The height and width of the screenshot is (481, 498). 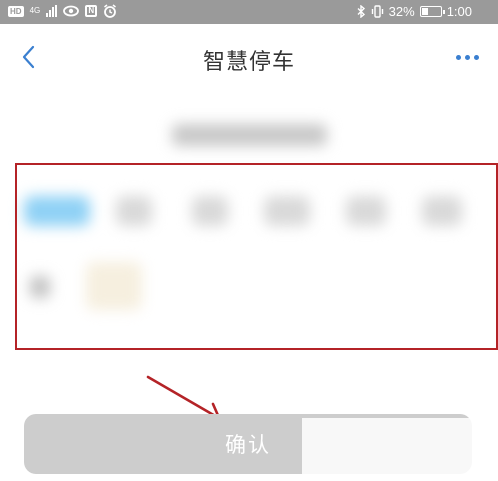 I want to click on alarm-icon, so click(x=110, y=11).